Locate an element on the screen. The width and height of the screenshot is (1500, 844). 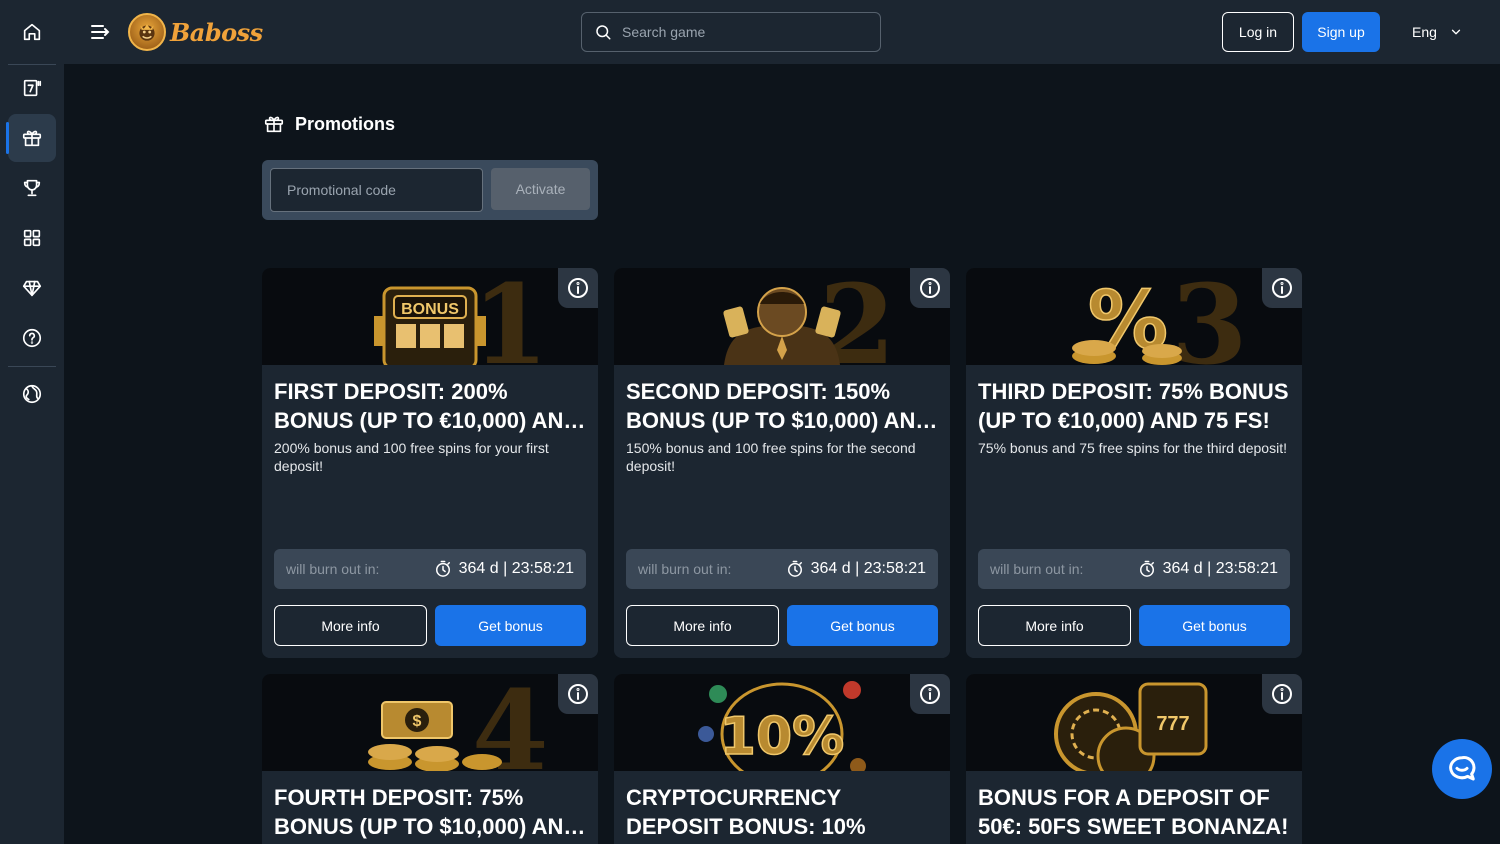
diamond-icon is located at coordinates (32, 288).